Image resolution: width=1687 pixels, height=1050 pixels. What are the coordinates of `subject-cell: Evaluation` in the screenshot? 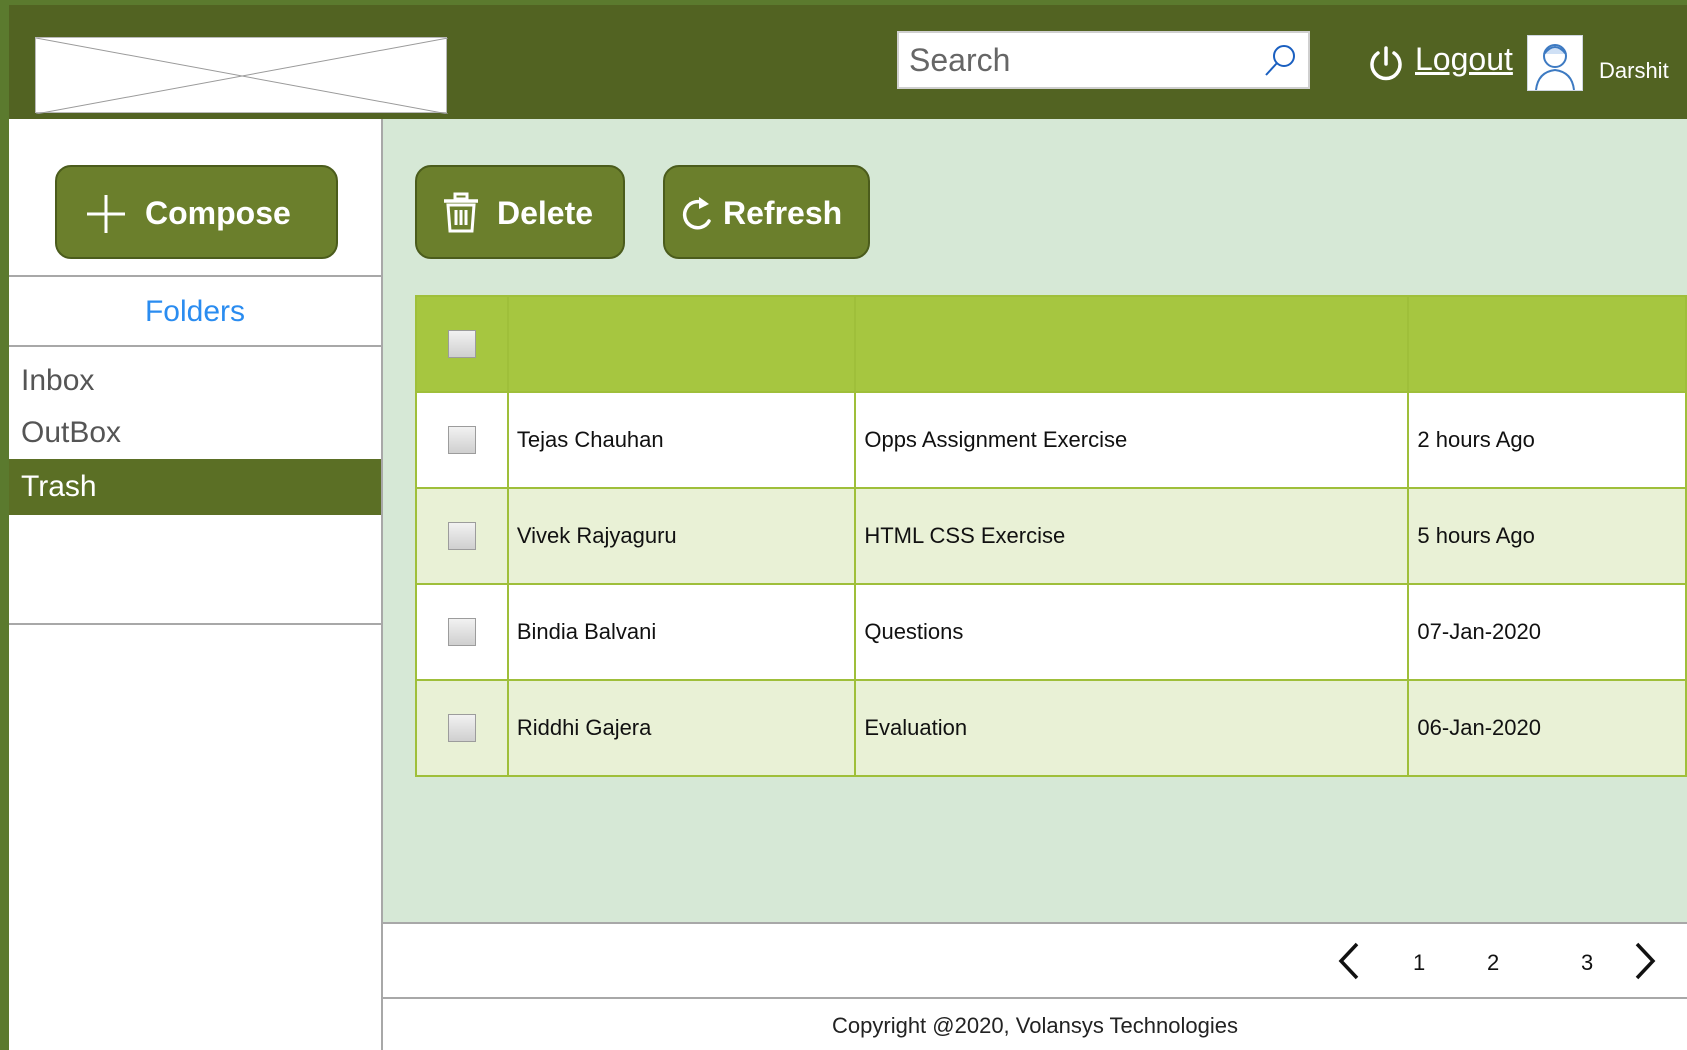 It's located at (1132, 728).